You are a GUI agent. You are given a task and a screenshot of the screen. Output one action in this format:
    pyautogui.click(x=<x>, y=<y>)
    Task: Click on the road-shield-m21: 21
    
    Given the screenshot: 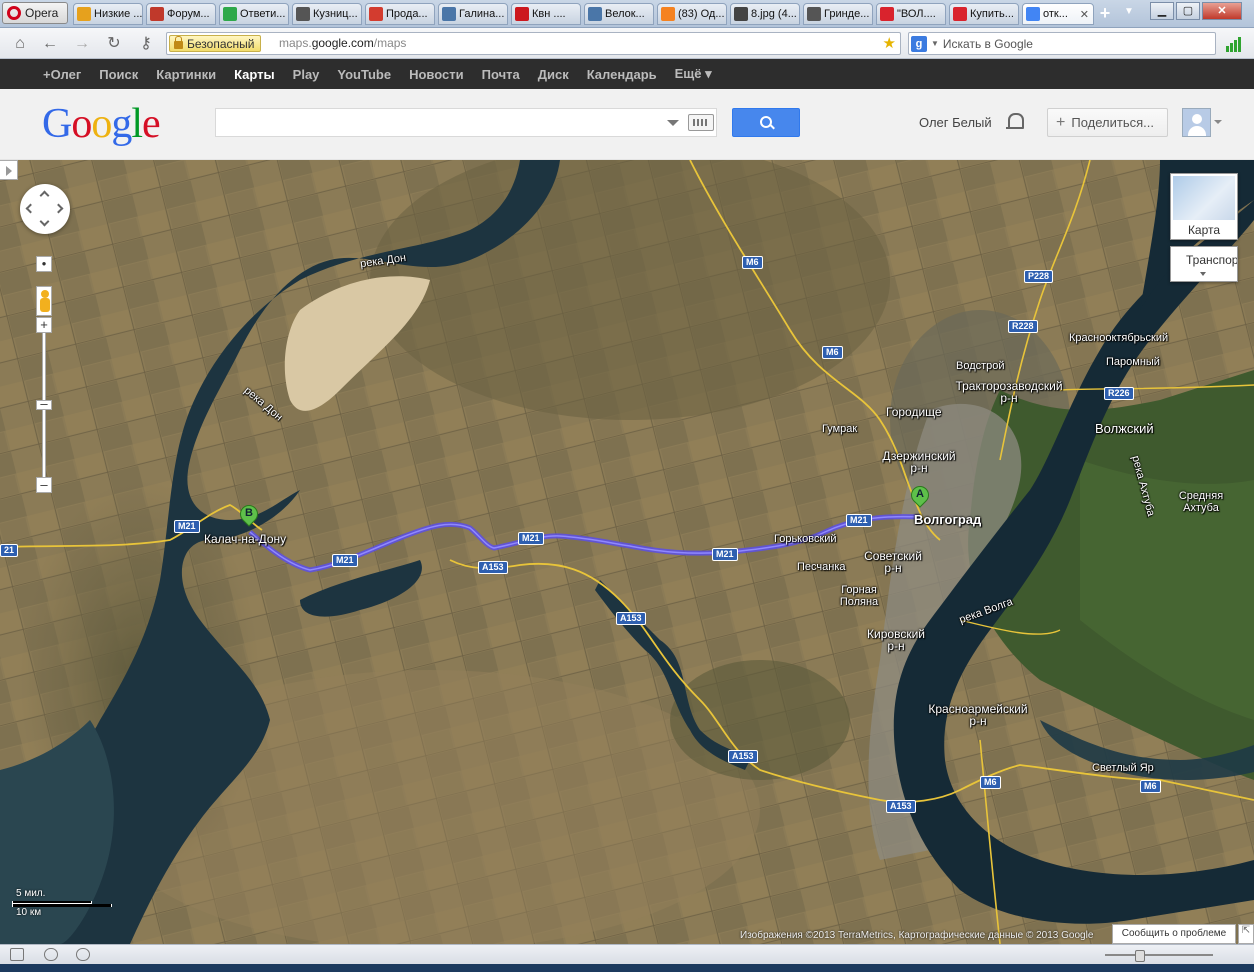 What is the action you would take?
    pyautogui.click(x=9, y=550)
    